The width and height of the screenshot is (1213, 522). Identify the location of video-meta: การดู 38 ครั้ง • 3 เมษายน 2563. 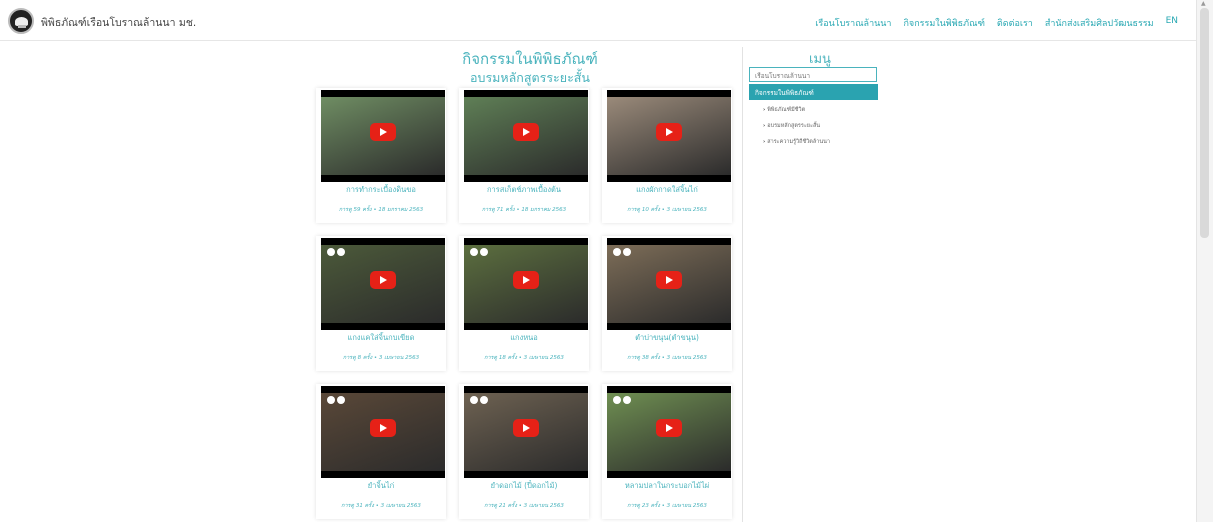
(667, 358).